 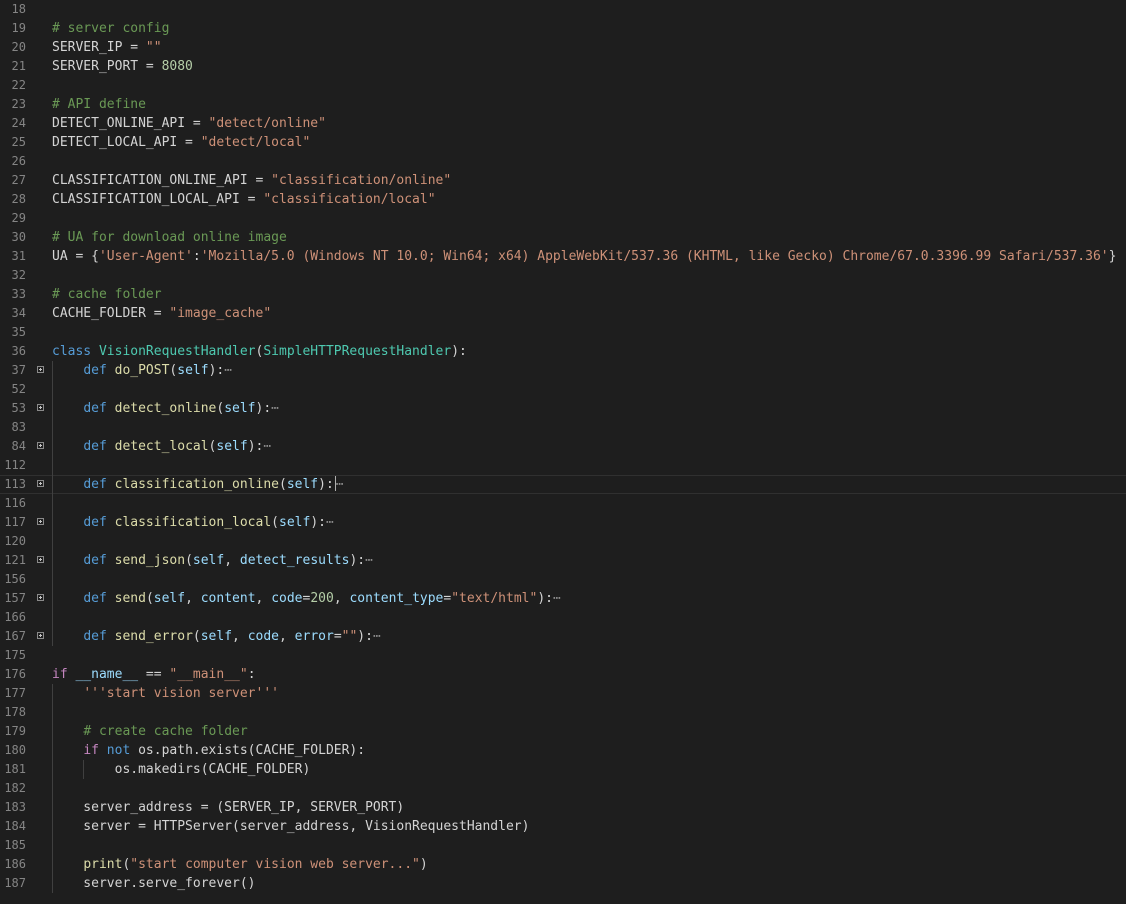 What do you see at coordinates (563, 161) in the screenshot?
I see `code-line: 26` at bounding box center [563, 161].